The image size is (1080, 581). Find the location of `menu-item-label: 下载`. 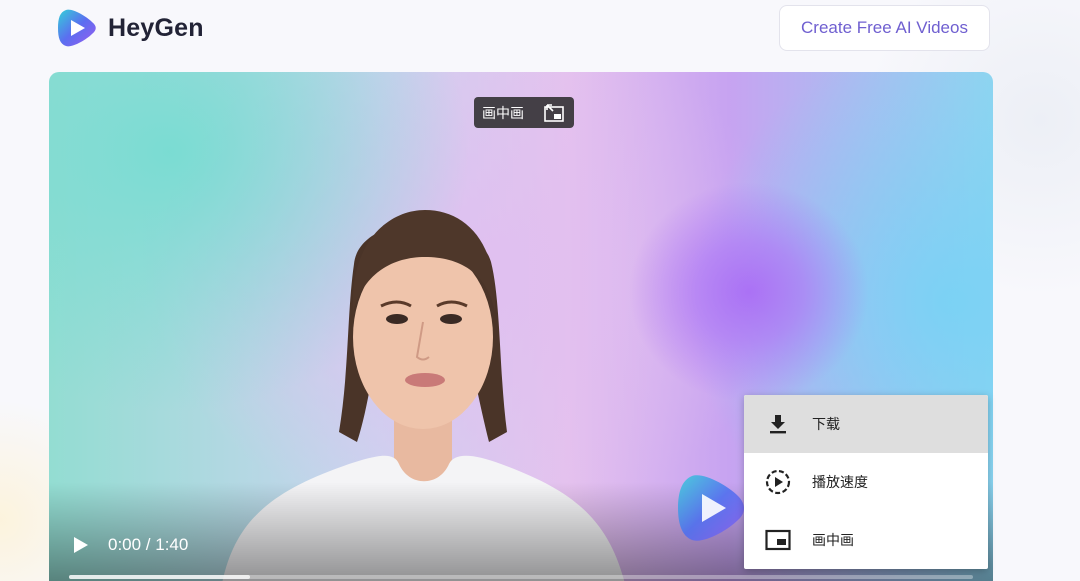

menu-item-label: 下载 is located at coordinates (826, 424).